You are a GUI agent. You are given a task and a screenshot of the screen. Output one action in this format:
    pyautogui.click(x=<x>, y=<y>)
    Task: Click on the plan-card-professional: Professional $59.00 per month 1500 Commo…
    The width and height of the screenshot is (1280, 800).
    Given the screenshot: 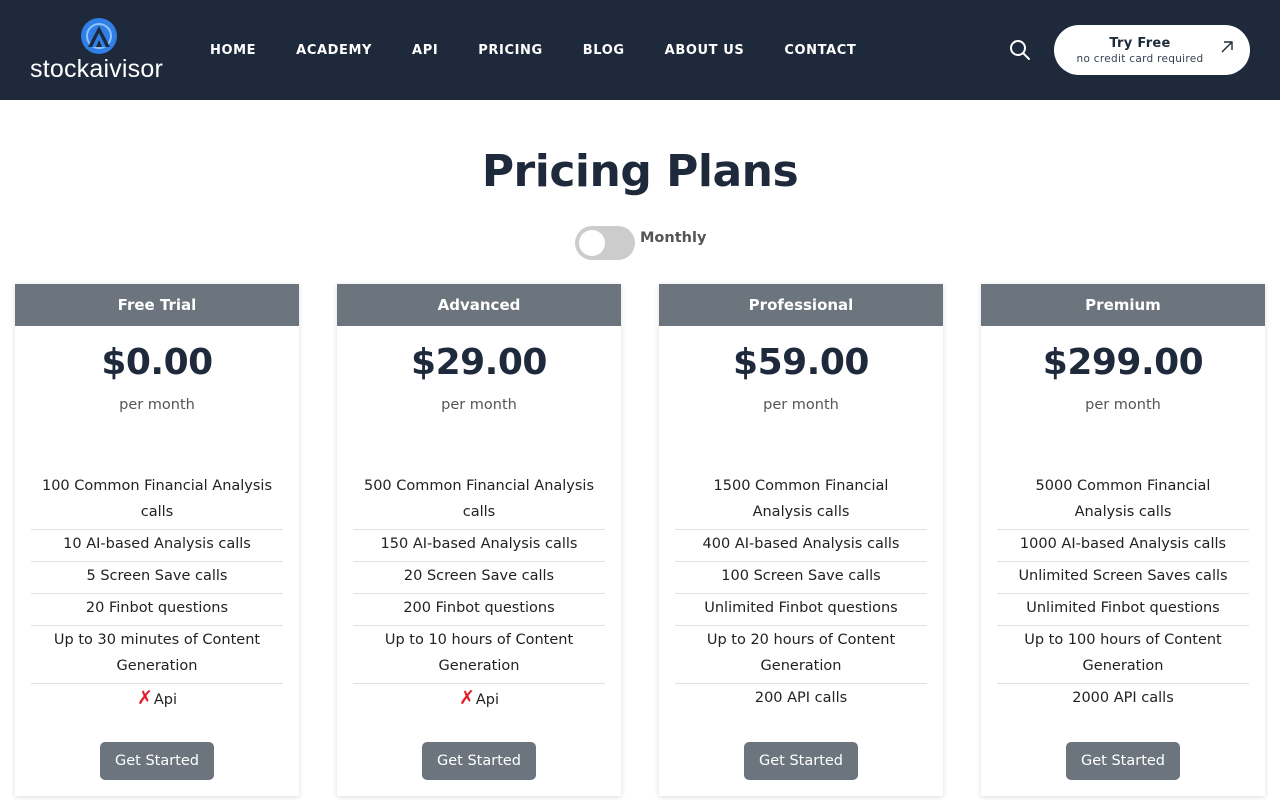 What is the action you would take?
    pyautogui.click(x=801, y=540)
    